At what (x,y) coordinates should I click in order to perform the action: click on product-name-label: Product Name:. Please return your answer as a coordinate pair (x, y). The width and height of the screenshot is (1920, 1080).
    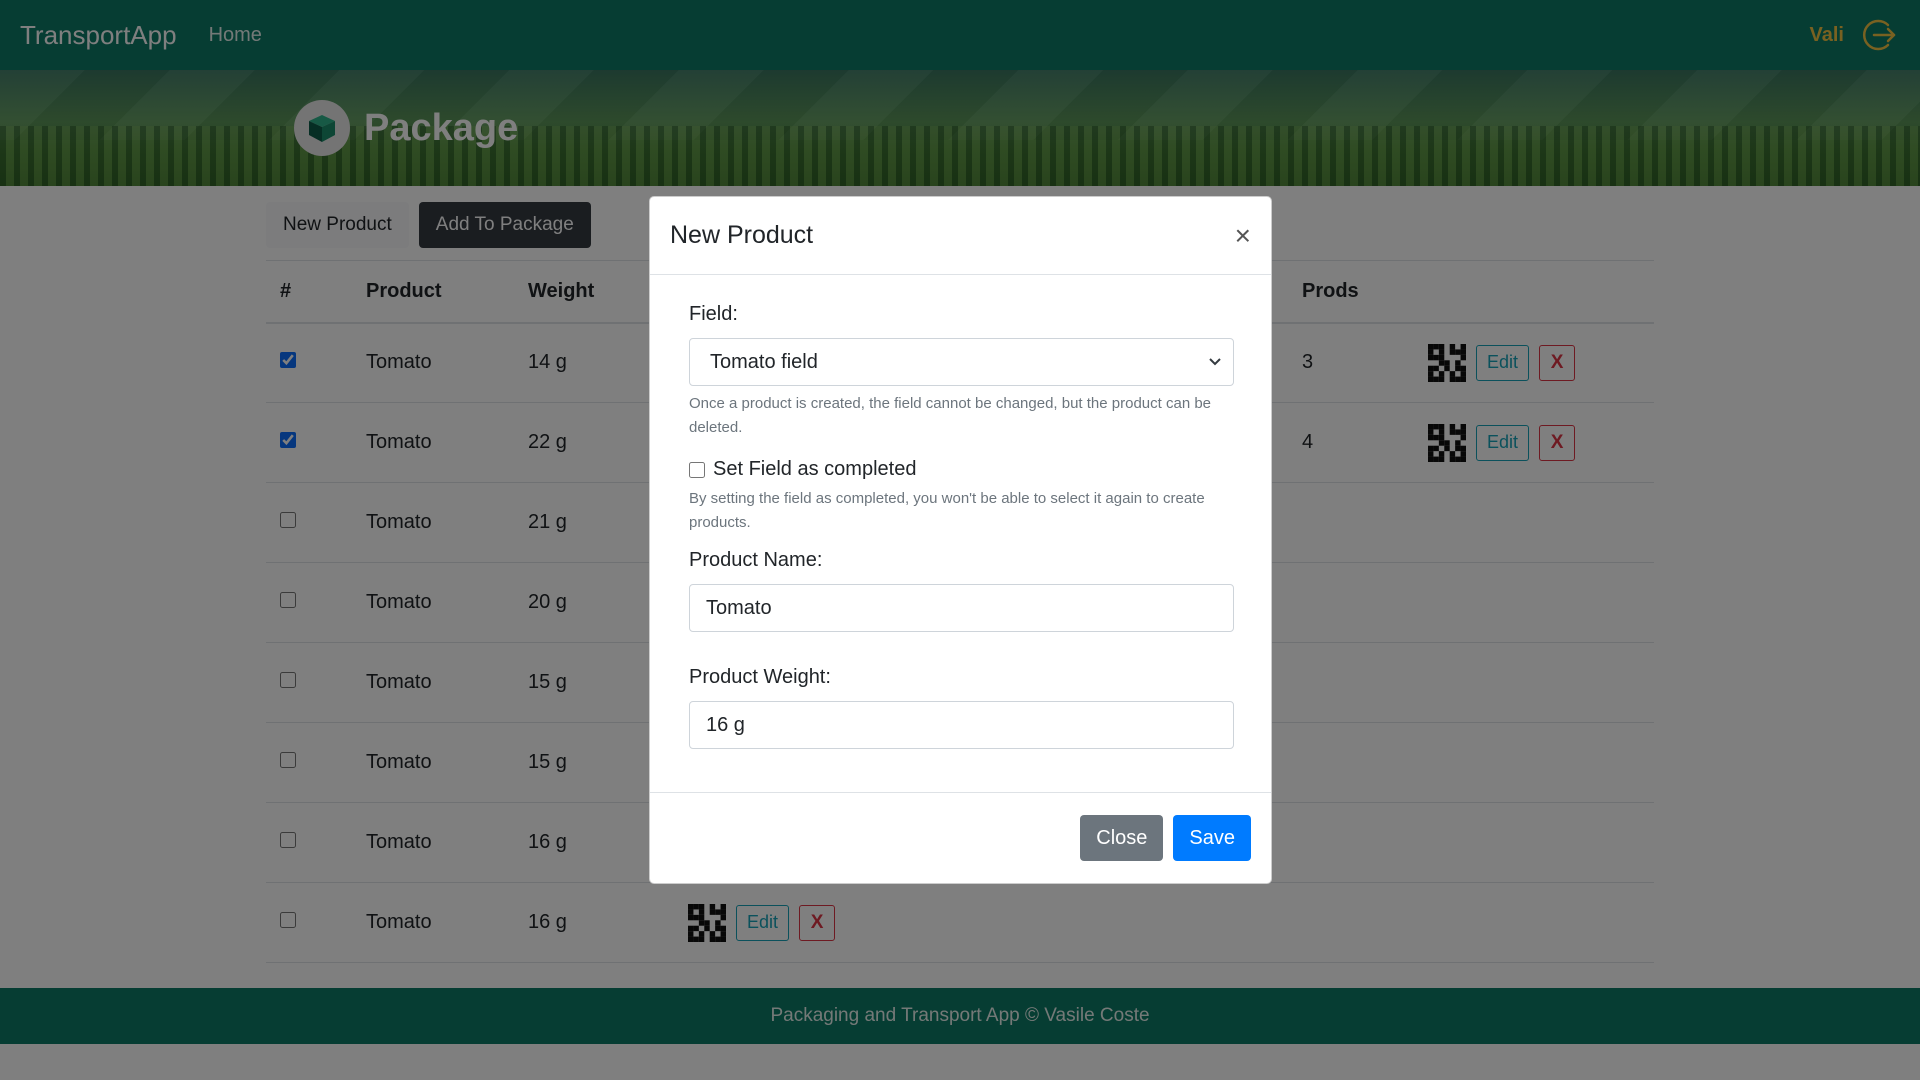
    Looking at the image, I should click on (756, 560).